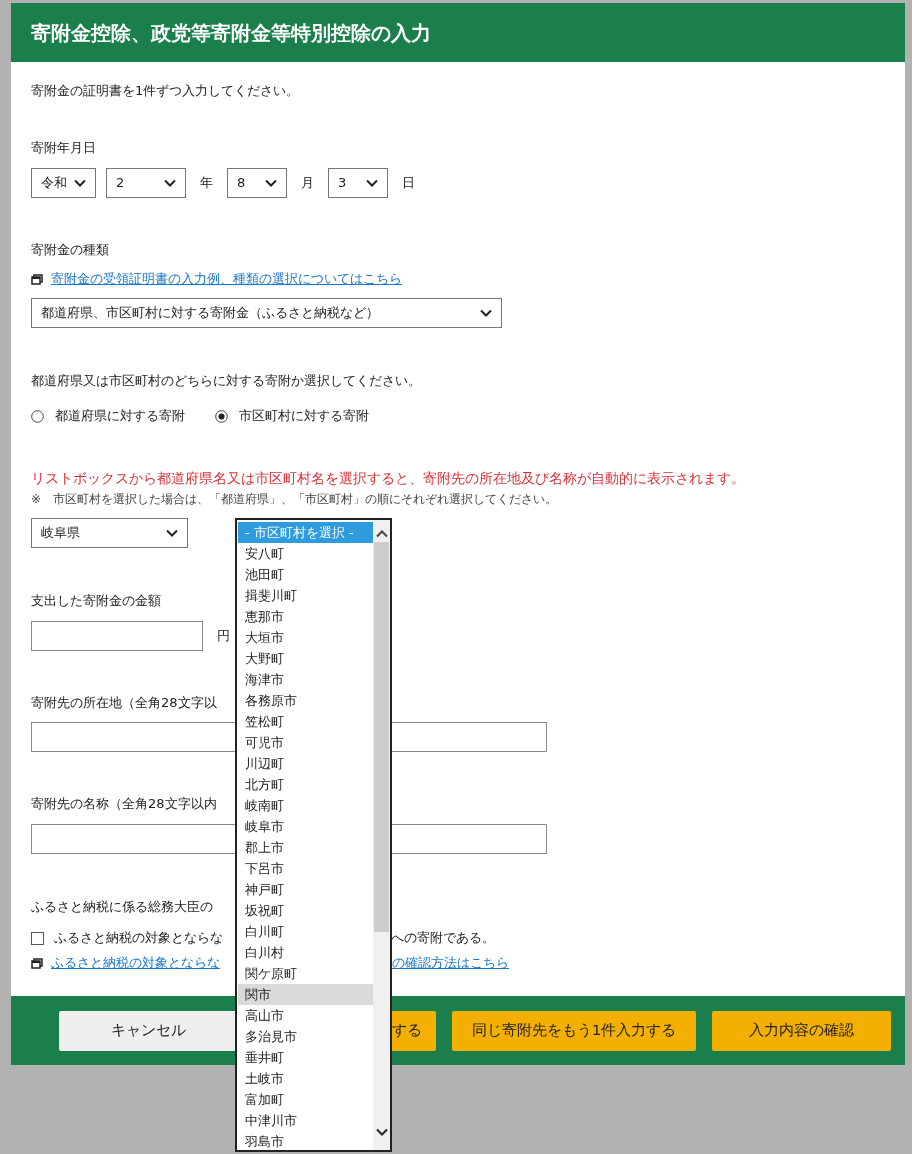 The width and height of the screenshot is (912, 1154). What do you see at coordinates (305, 1078) in the screenshot?
I see `list-option: 土岐市` at bounding box center [305, 1078].